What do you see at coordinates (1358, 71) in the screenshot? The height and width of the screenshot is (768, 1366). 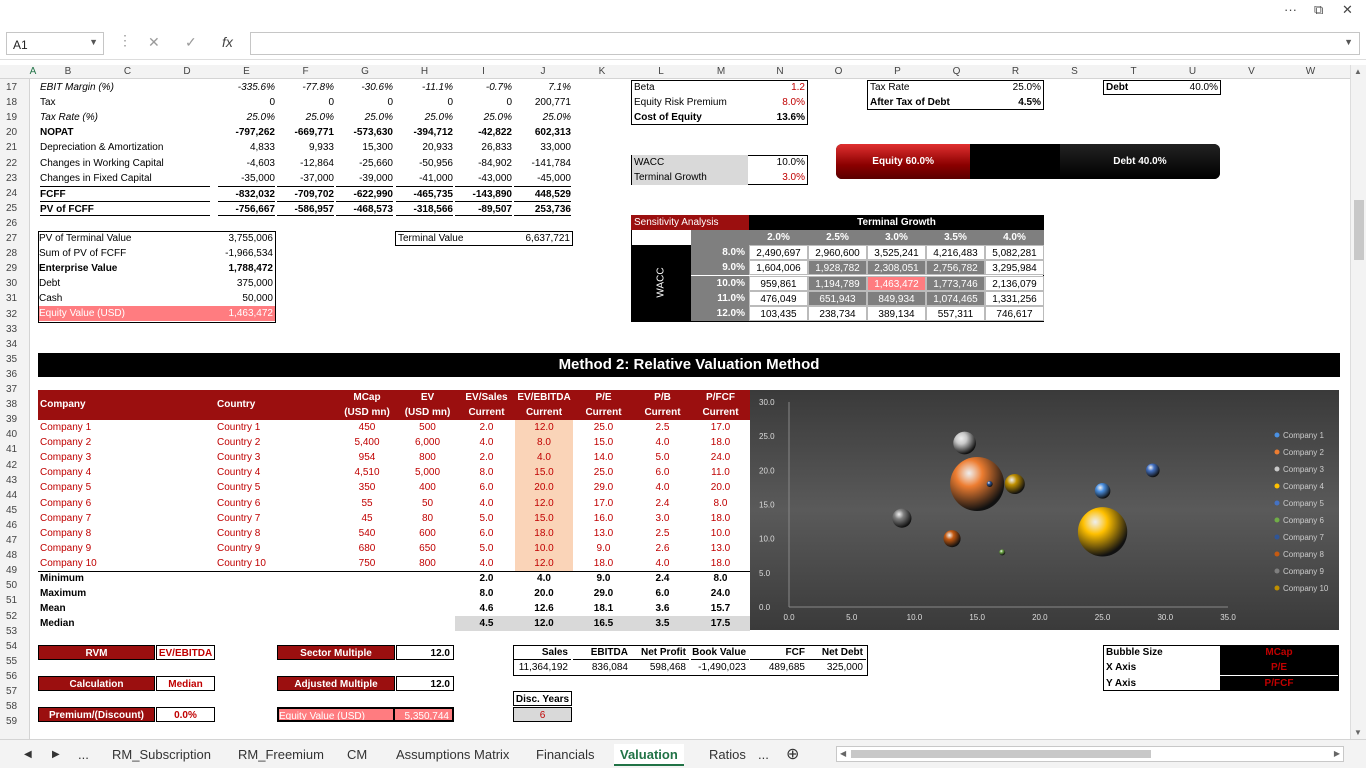 I see `scroll-up-icon: ▲` at bounding box center [1358, 71].